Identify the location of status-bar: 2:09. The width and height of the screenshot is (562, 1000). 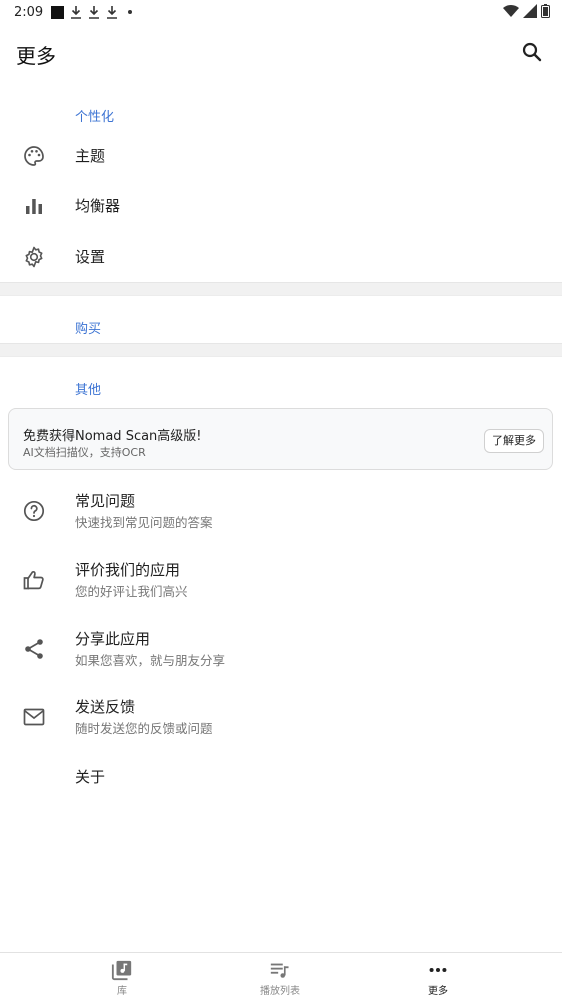
(281, 12).